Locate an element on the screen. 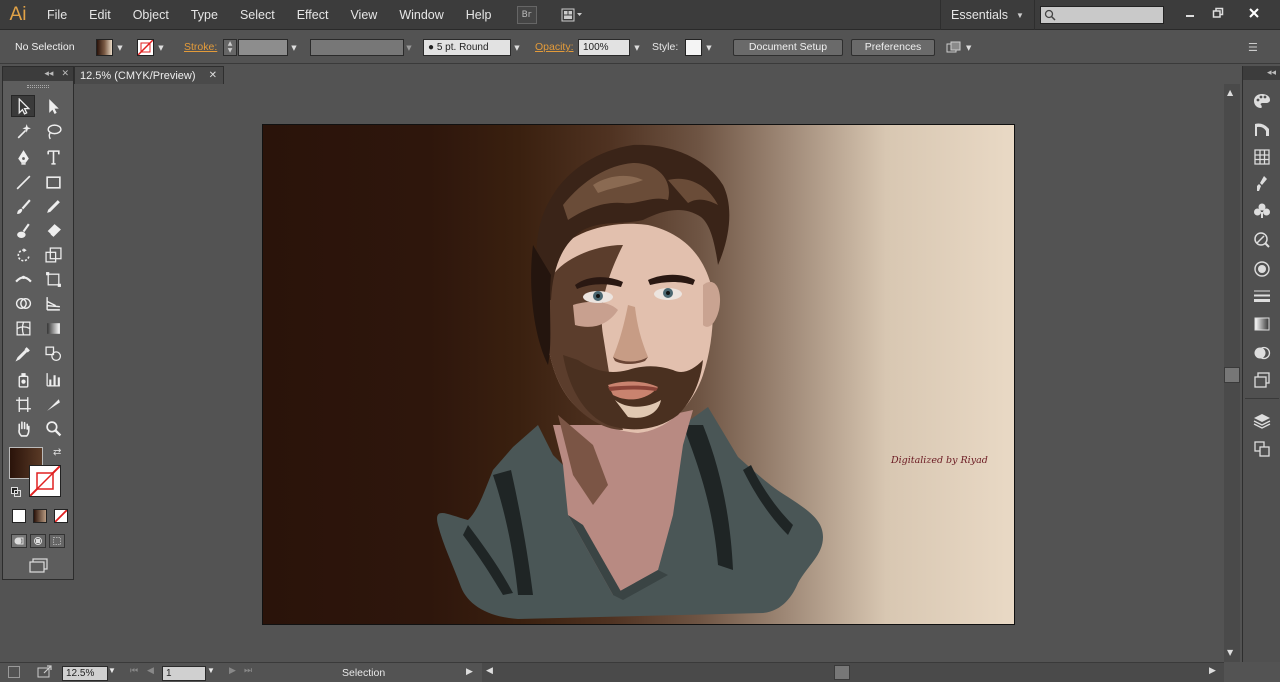 The width and height of the screenshot is (1280, 682). free-transform-tool-icon is located at coordinates (53, 279).